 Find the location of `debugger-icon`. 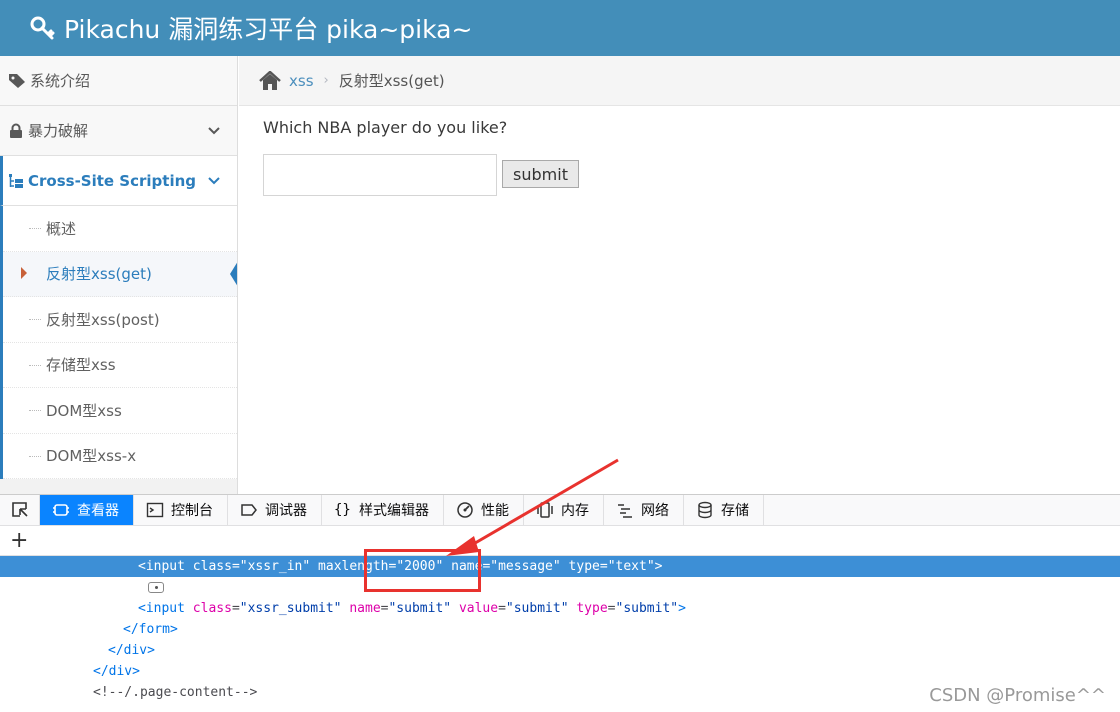

debugger-icon is located at coordinates (249, 510).